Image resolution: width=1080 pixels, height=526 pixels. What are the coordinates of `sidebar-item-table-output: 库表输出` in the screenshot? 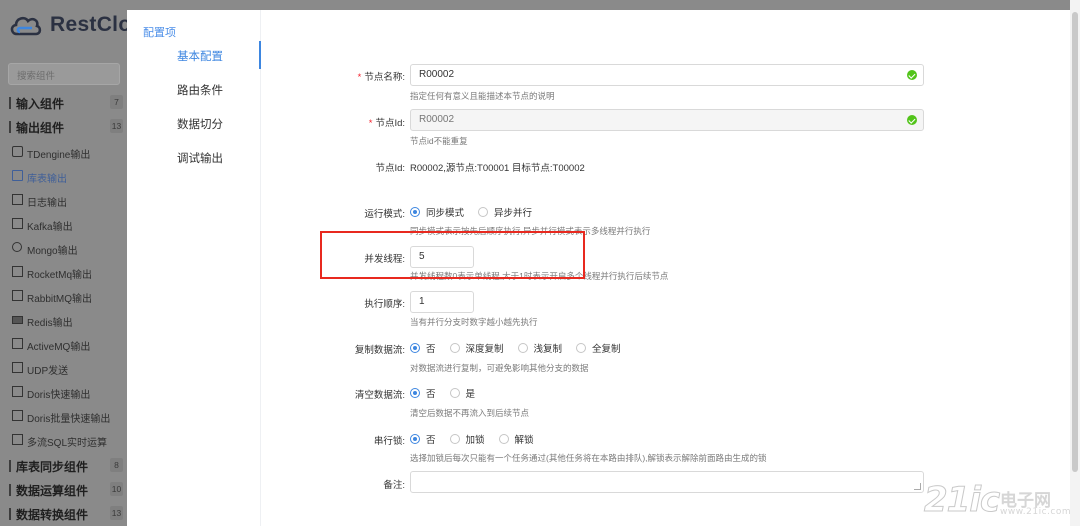 It's located at (63, 176).